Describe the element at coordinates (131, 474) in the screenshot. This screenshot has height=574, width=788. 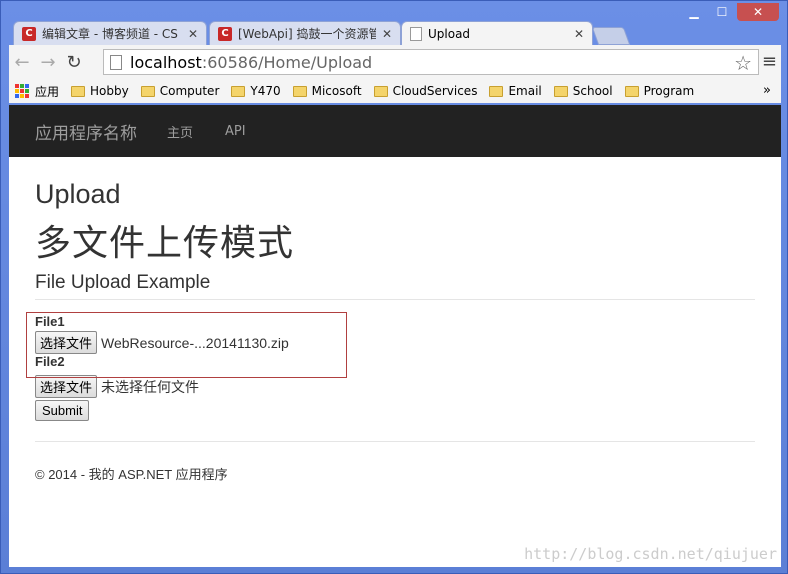
I see `footer-text: © 2014 - 我的 ASP.NET 应用程序` at that location.